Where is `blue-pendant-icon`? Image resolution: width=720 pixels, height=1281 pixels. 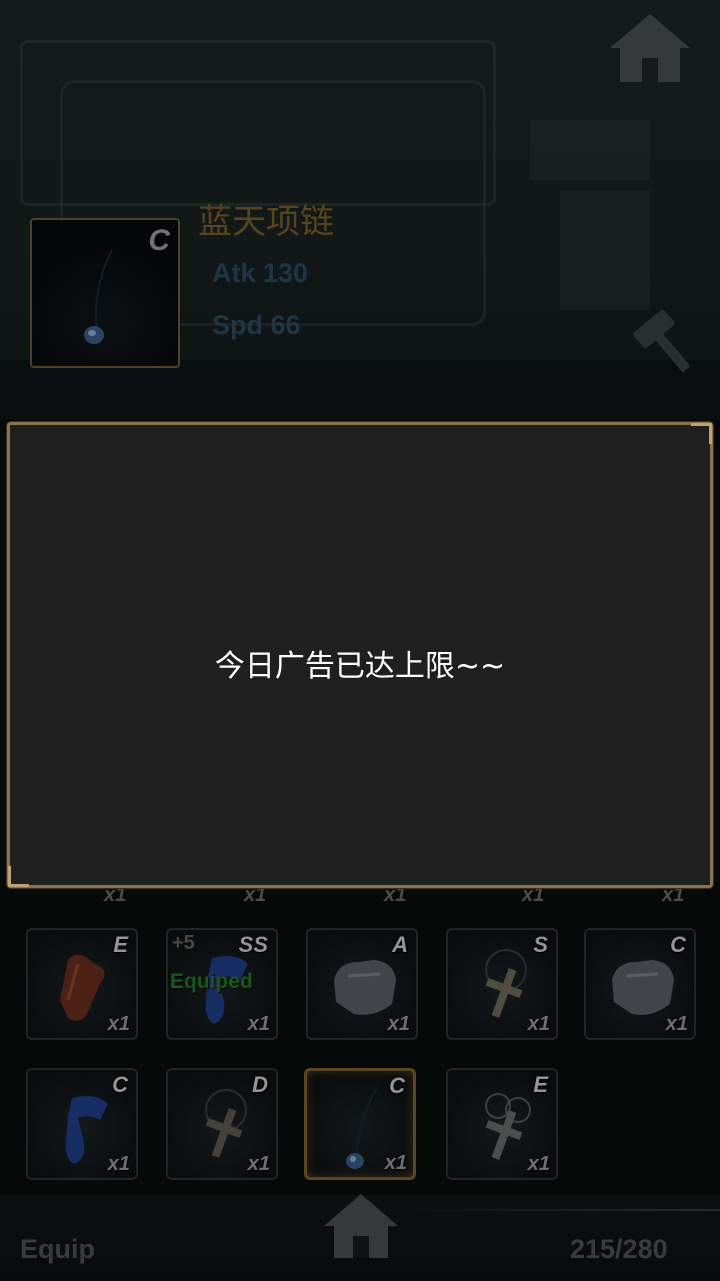
blue-pendant-icon is located at coordinates (98, 296).